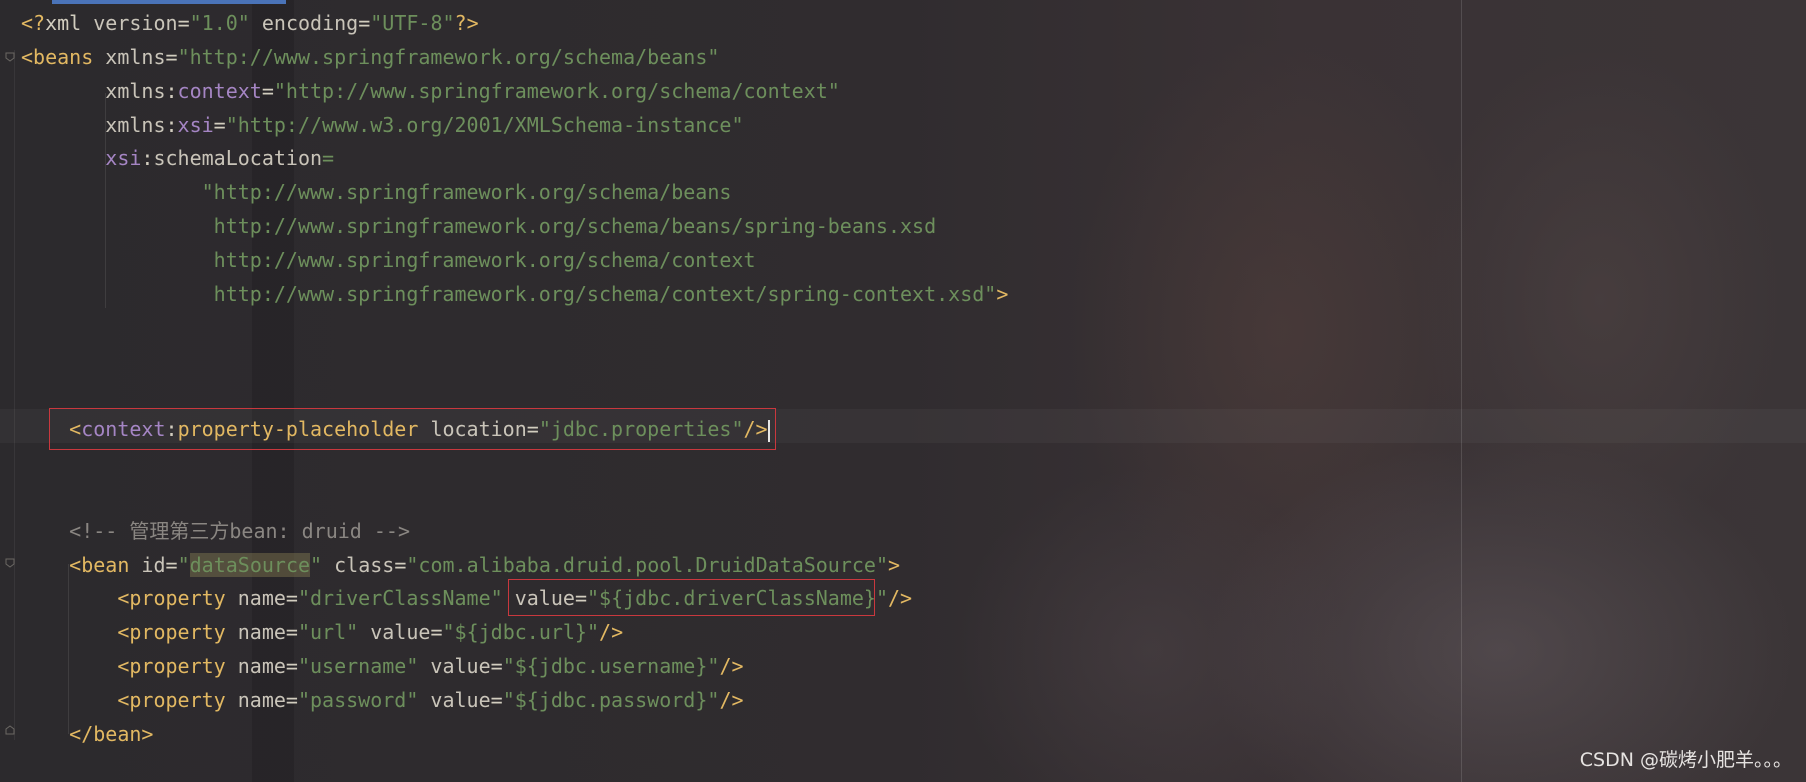  What do you see at coordinates (153, 564) in the screenshot?
I see `code-token: id` at bounding box center [153, 564].